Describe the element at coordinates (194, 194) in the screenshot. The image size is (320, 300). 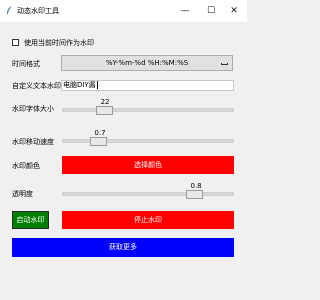
I see `opacity-thumb` at that location.